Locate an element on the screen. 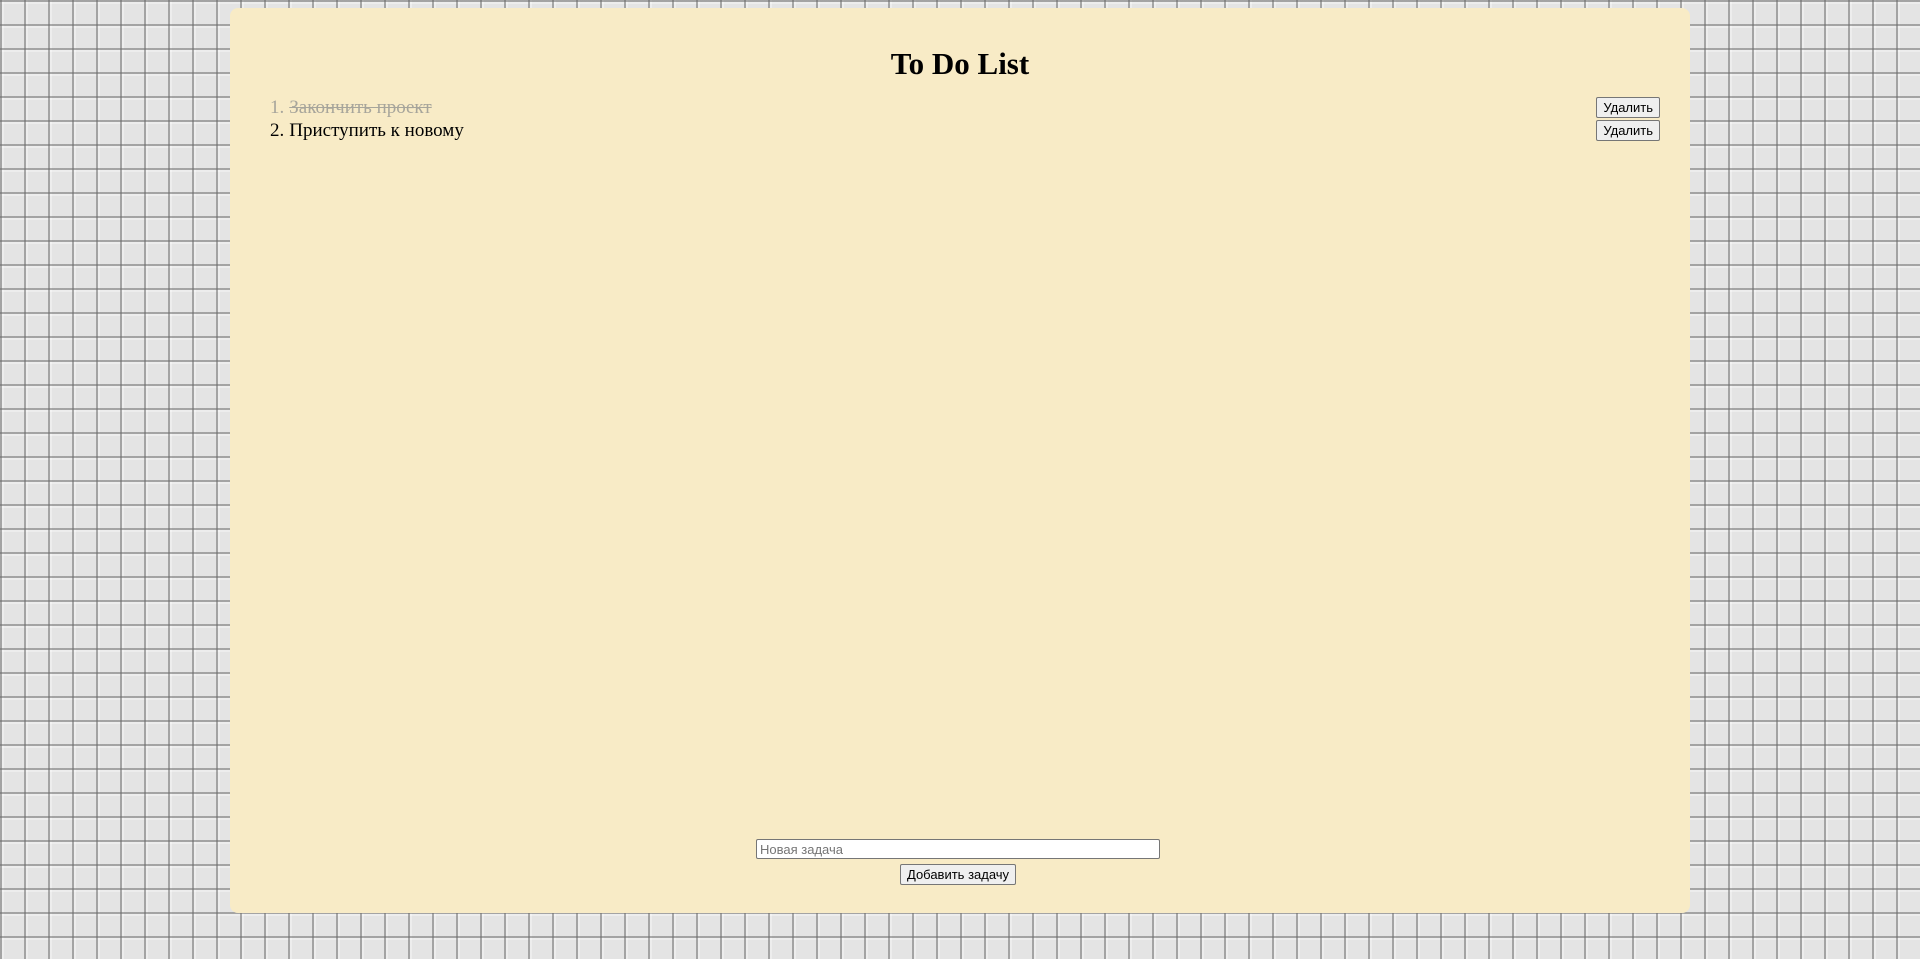 The height and width of the screenshot is (959, 1920). task-text: Закончить проект is located at coordinates (360, 107).